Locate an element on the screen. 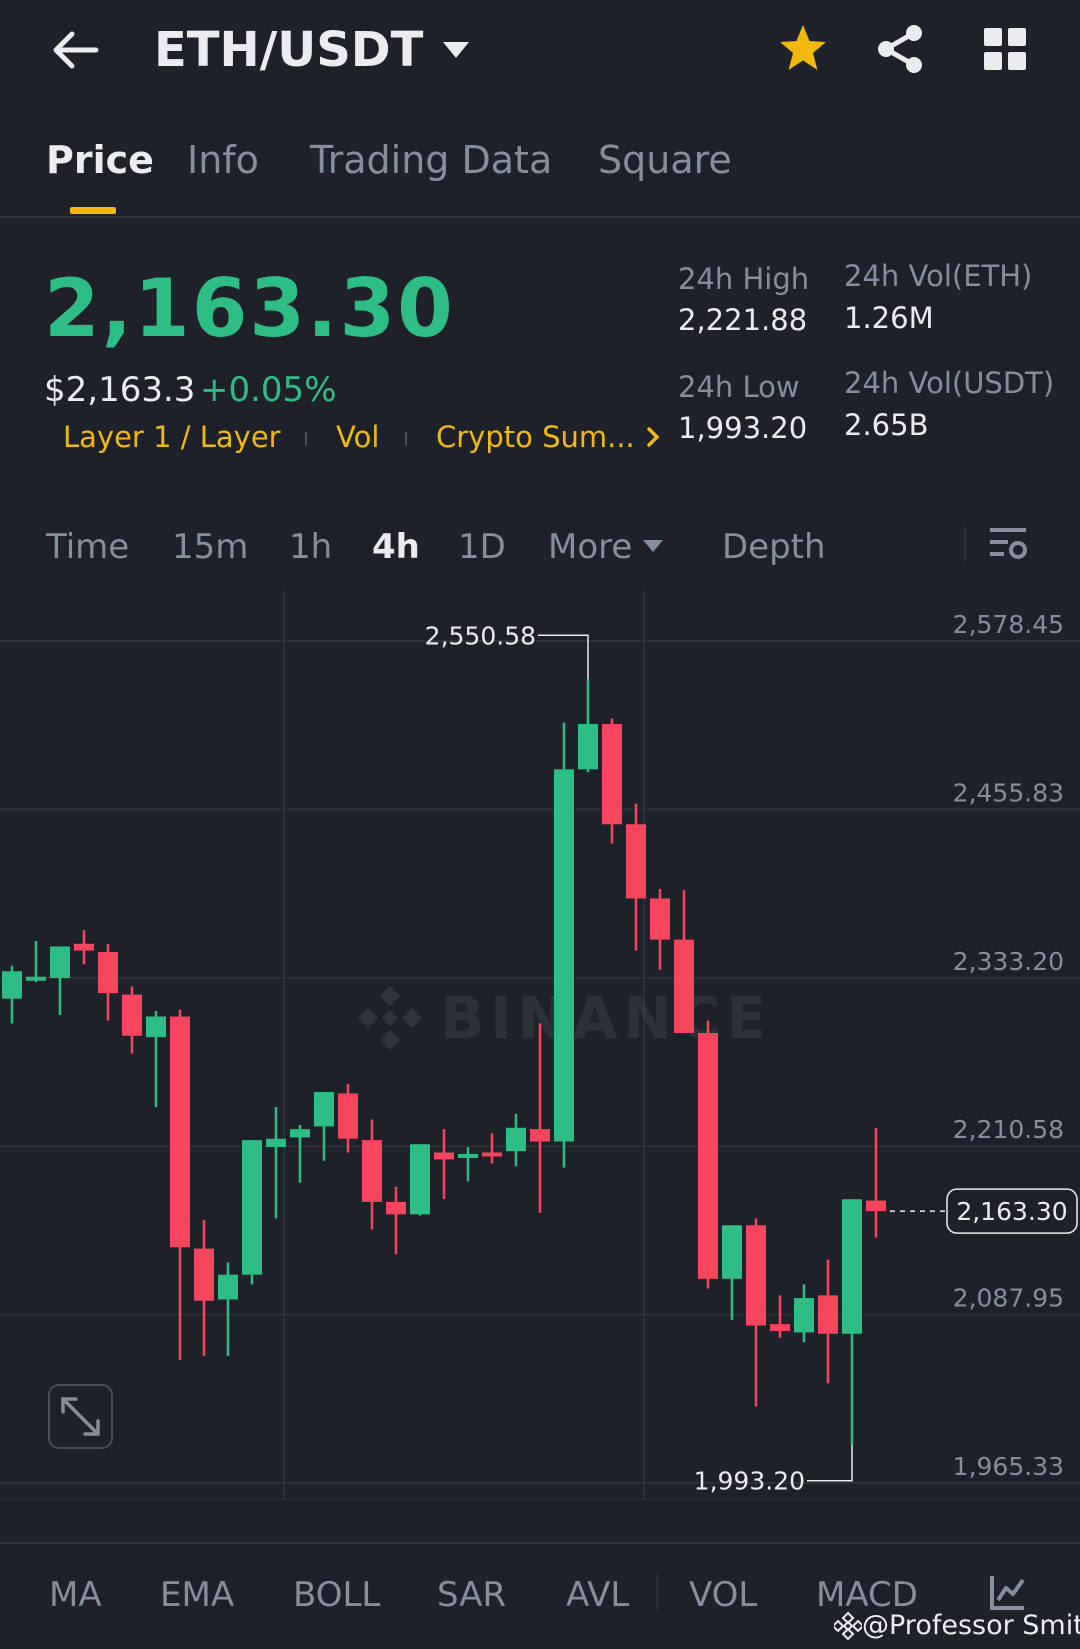  share-icon is located at coordinates (901, 49).